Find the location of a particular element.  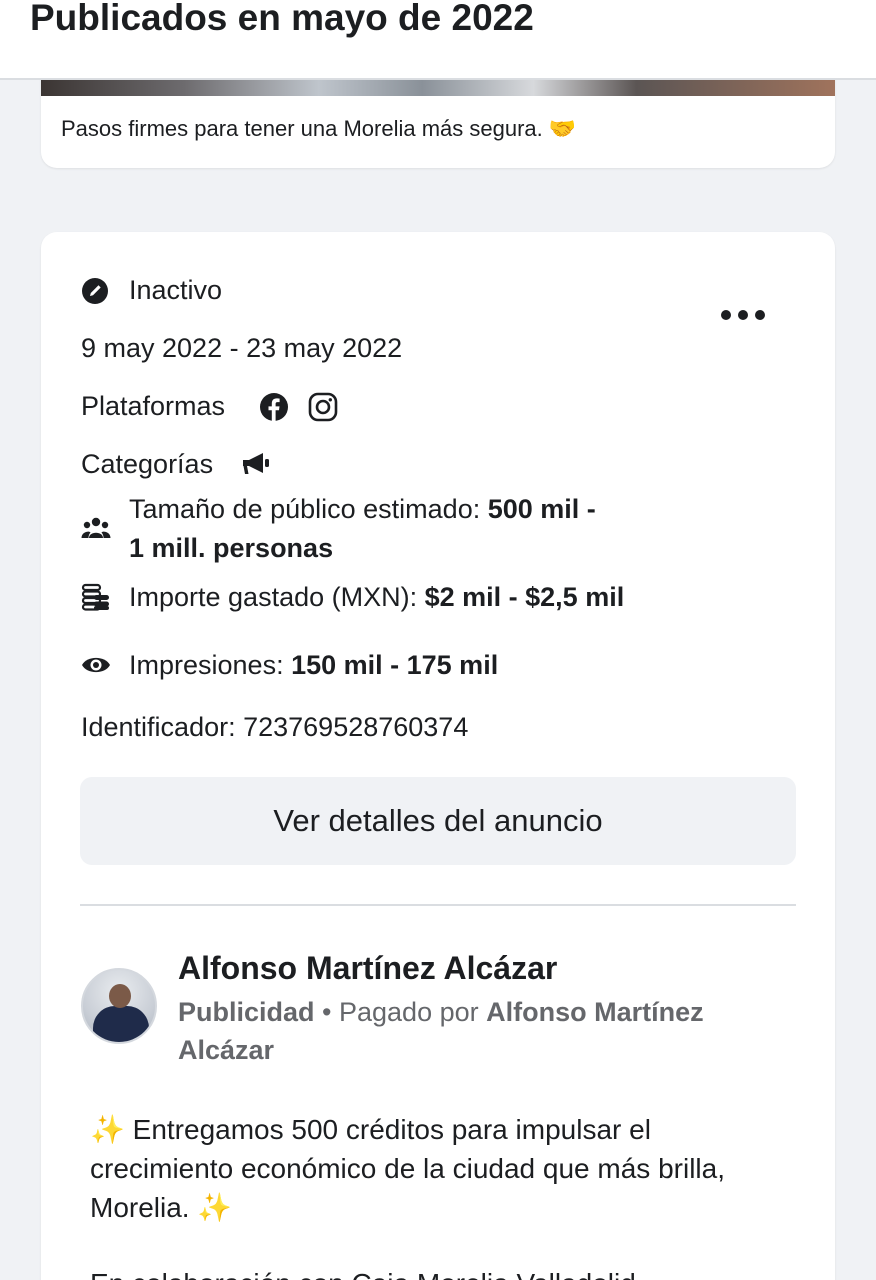

categories-label: Categorías is located at coordinates (147, 464).